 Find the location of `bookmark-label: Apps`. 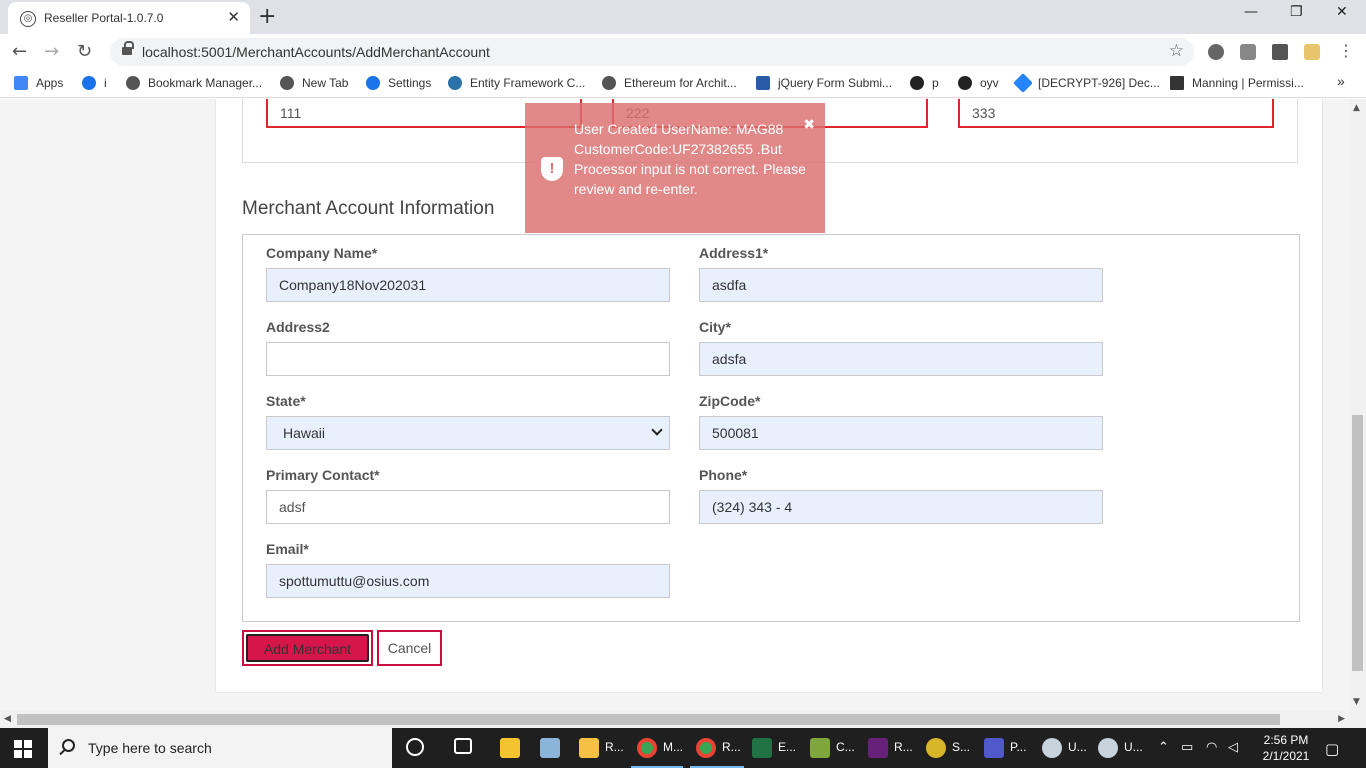

bookmark-label: Apps is located at coordinates (50, 83).